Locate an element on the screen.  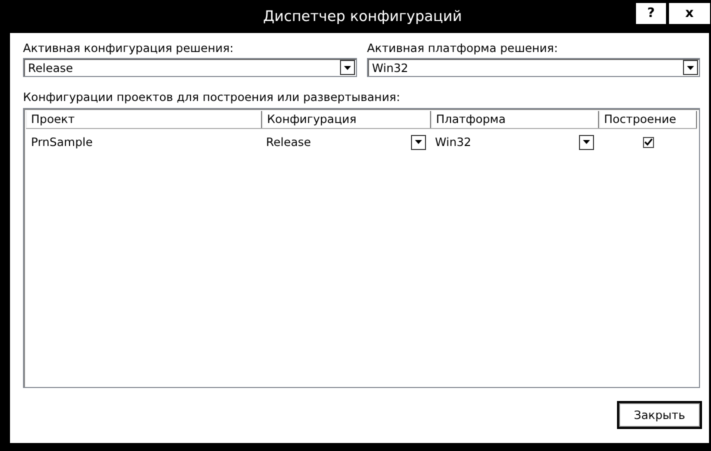
column-header: Конфигурация is located at coordinates (346, 119).